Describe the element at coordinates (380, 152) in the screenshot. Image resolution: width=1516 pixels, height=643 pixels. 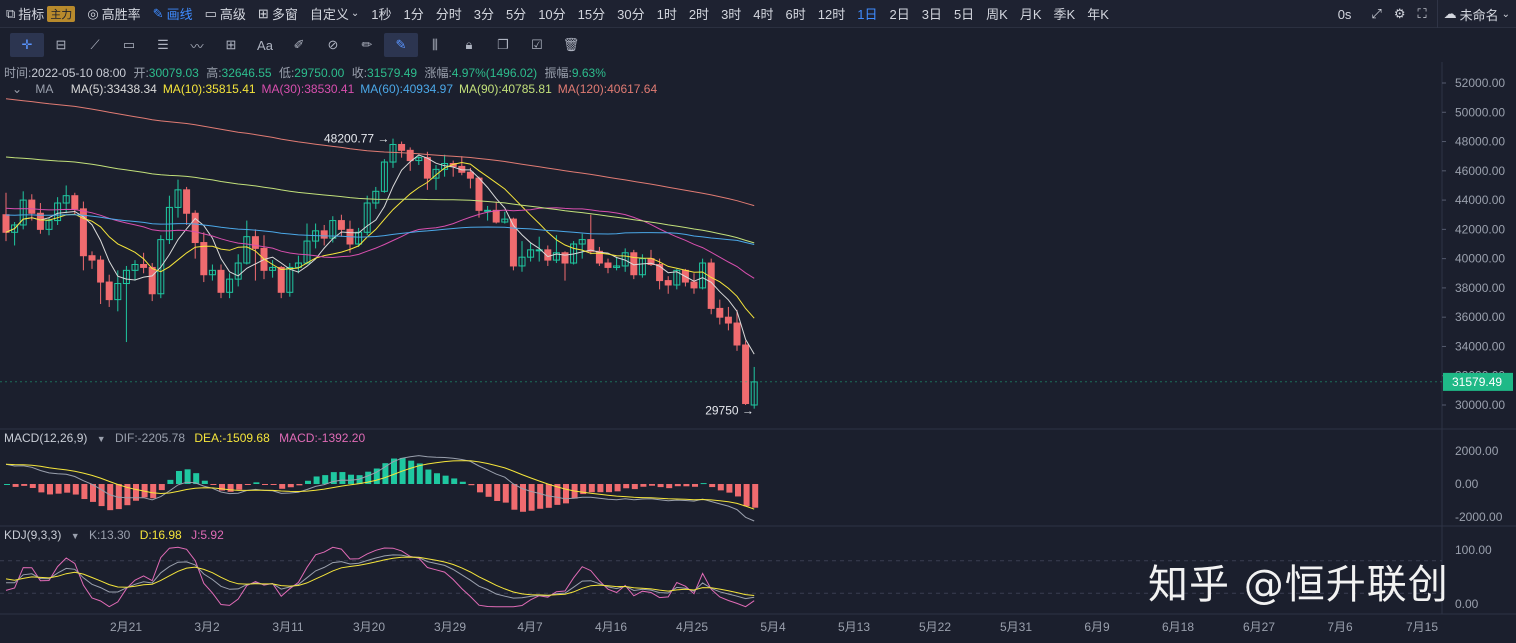
I see `ma120-line` at that location.